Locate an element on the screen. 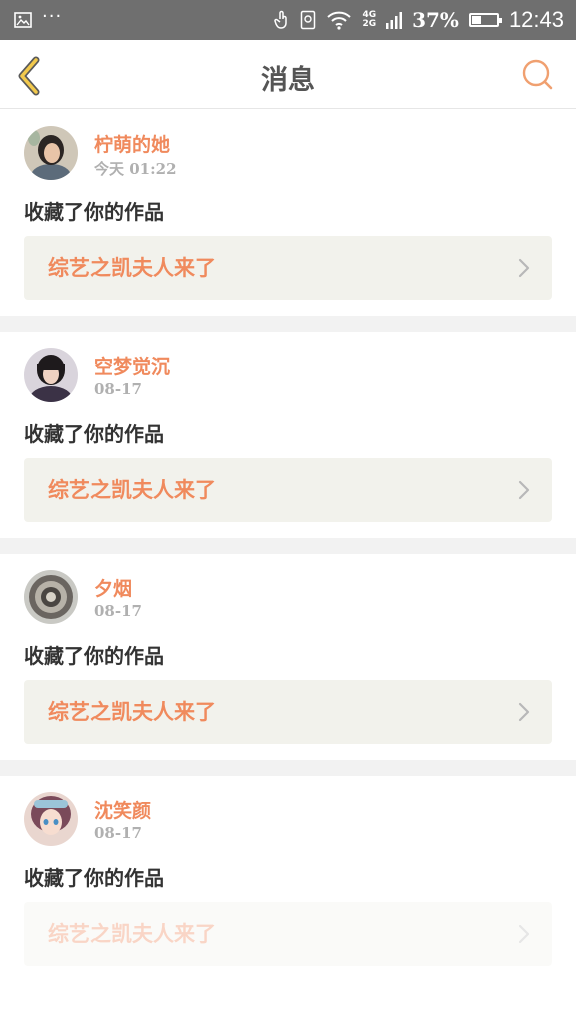 The image size is (576, 1024). message-header: 沈笑颜 08-17 is located at coordinates (288, 815).